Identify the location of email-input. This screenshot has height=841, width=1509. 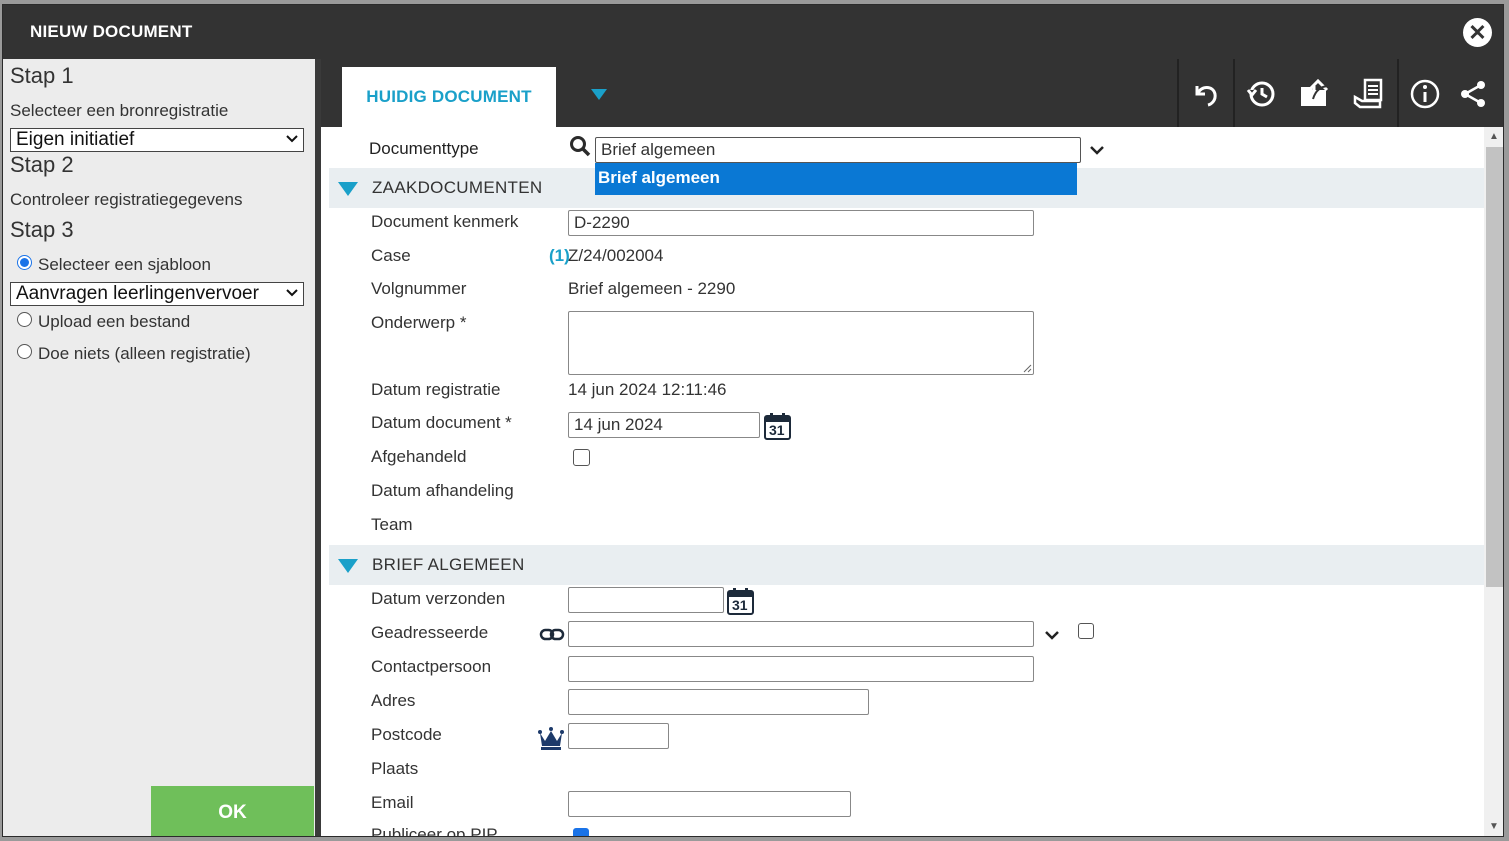
(709, 804).